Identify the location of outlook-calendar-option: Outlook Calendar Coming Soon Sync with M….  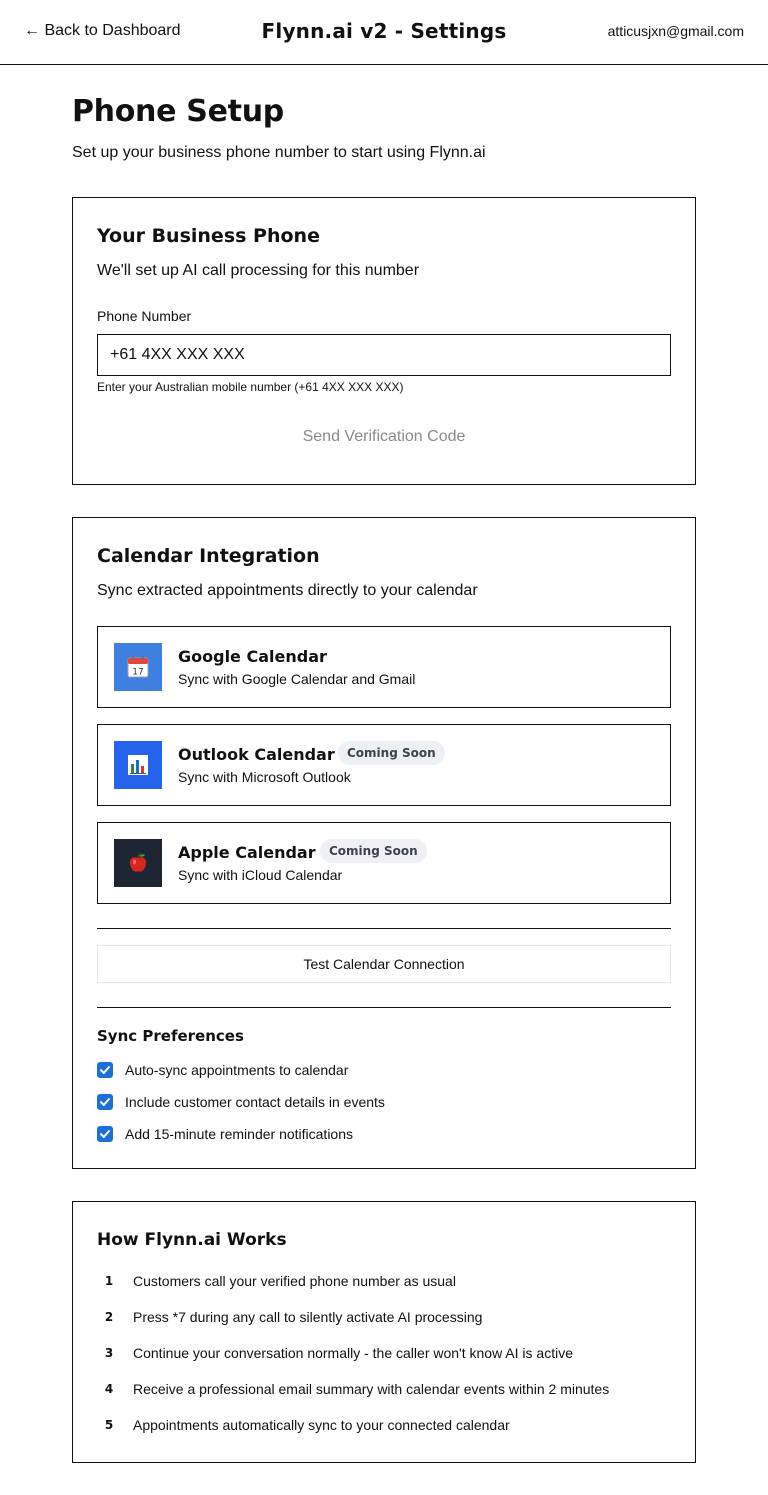
(384, 765).